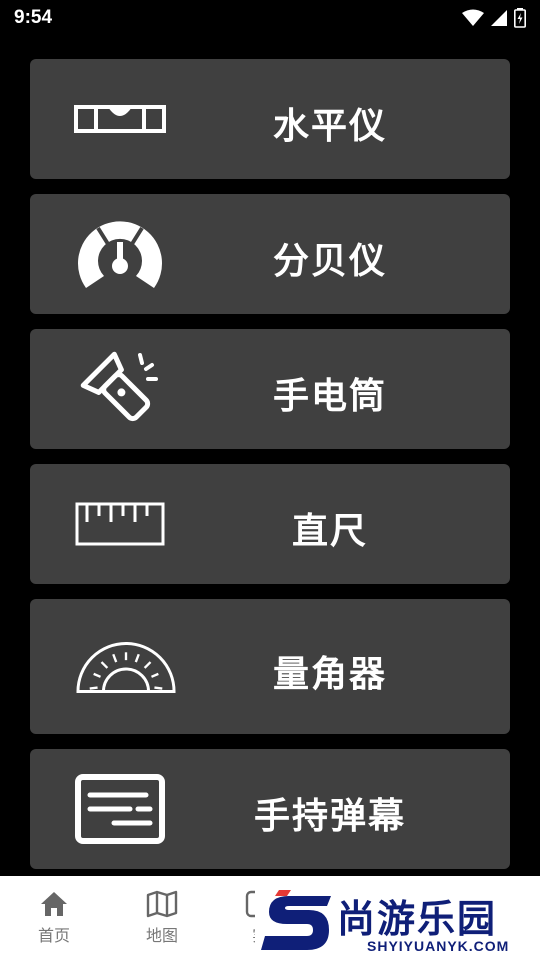 The width and height of the screenshot is (540, 960). I want to click on map-icon, so click(162, 904).